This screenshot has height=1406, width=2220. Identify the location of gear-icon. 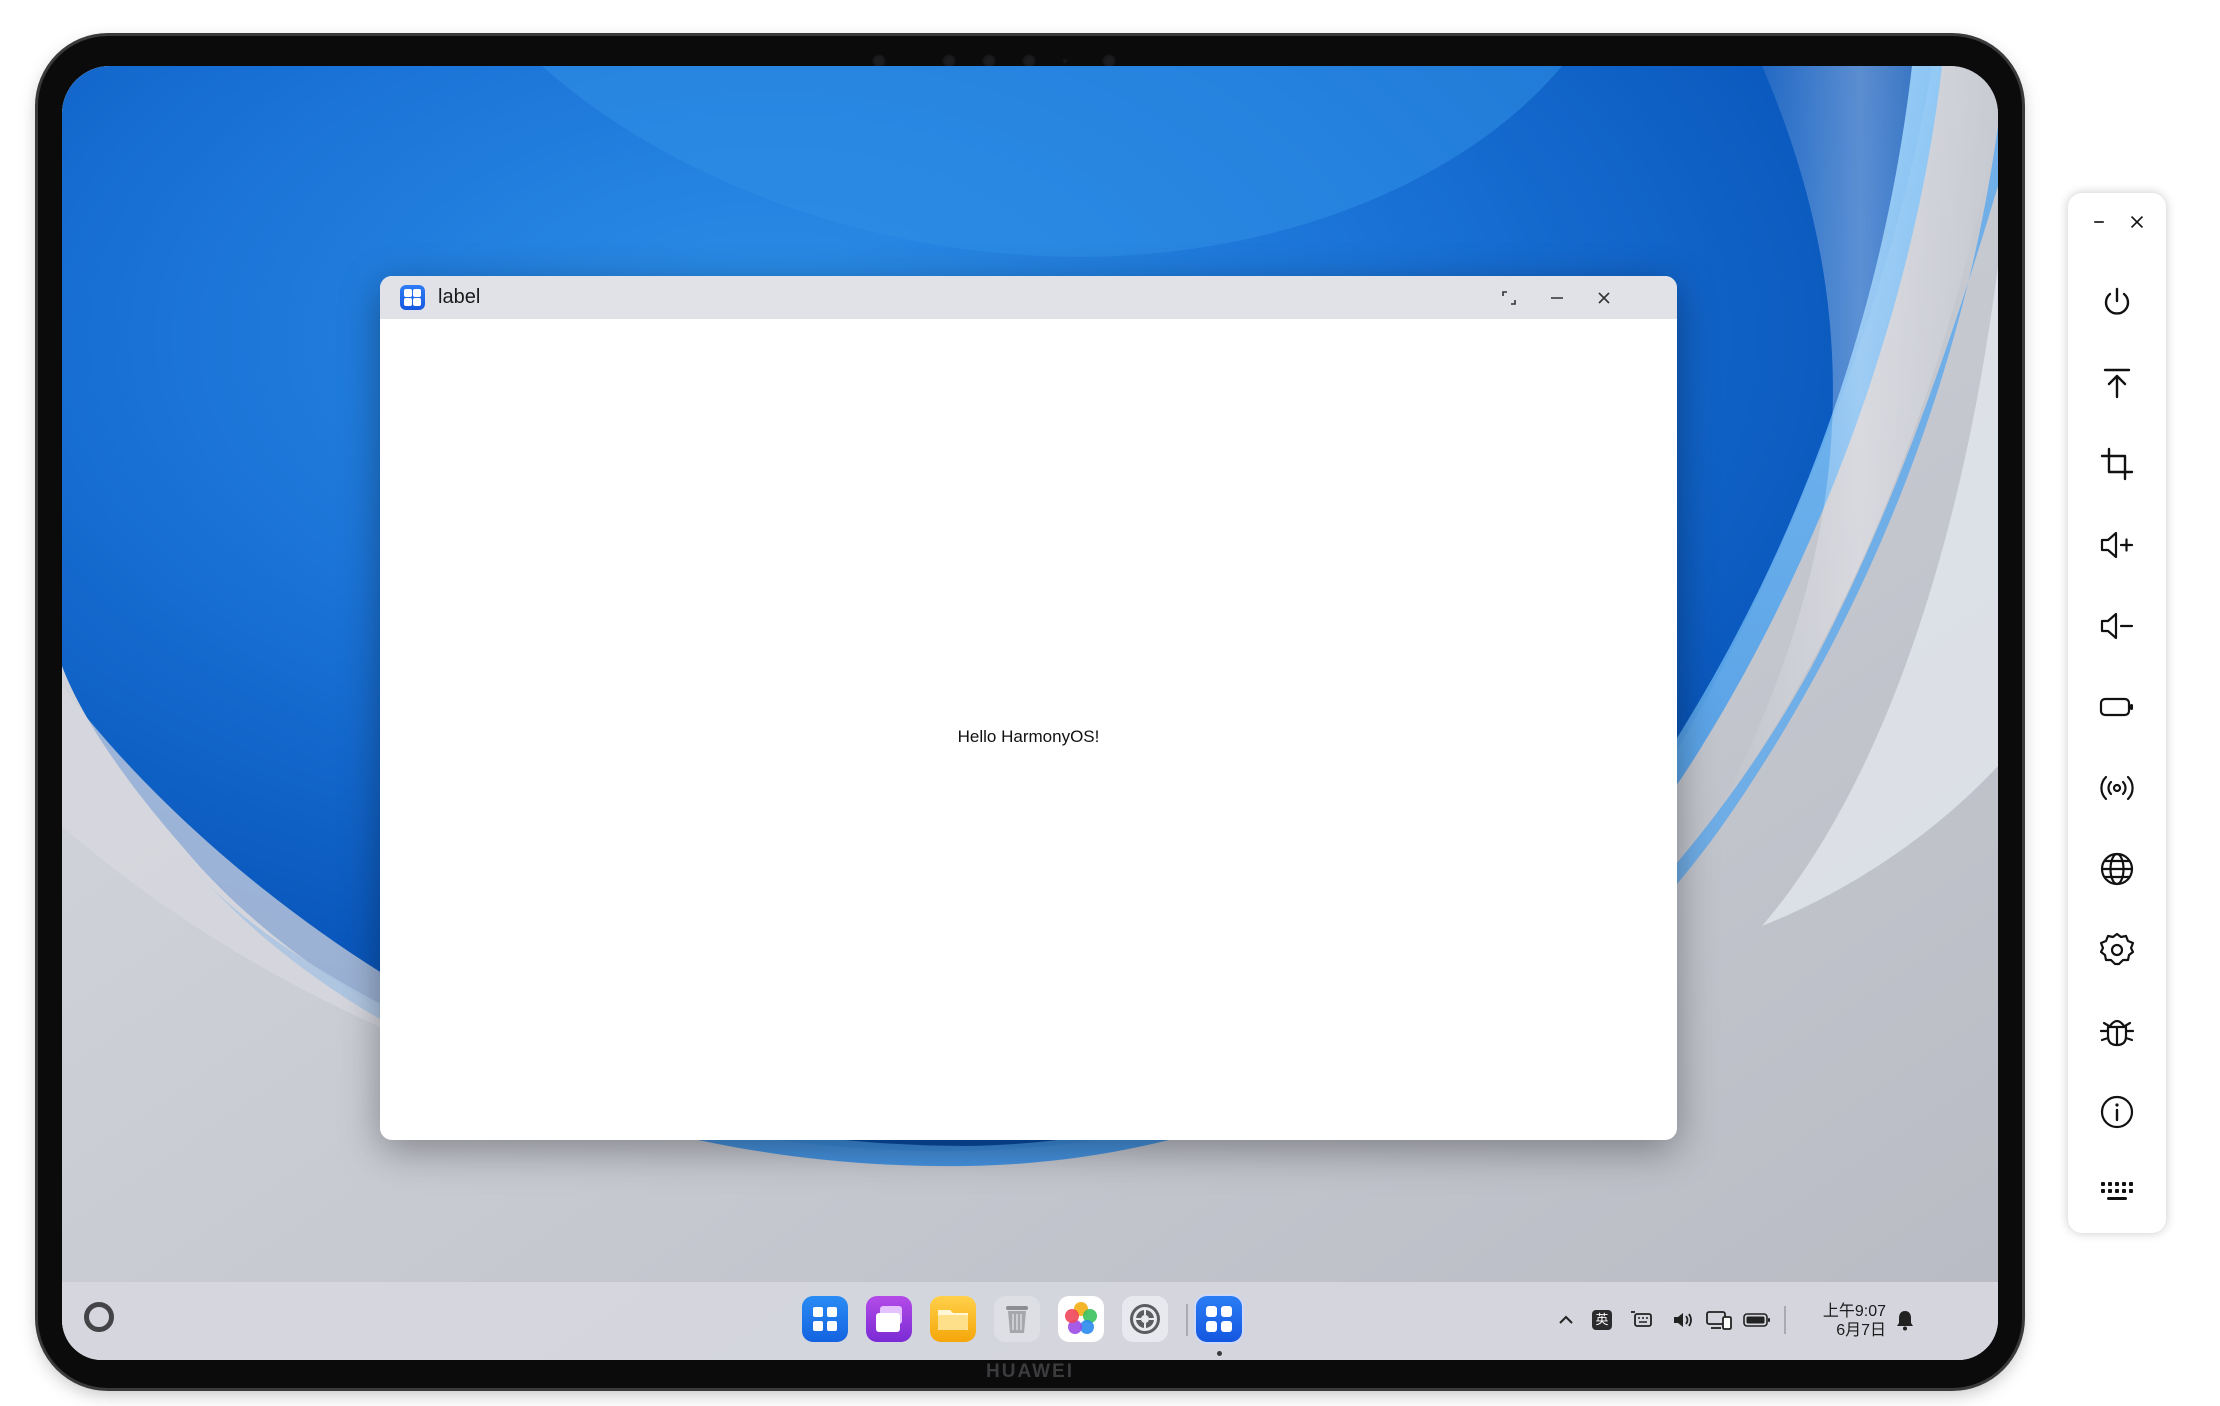
(2117, 949).